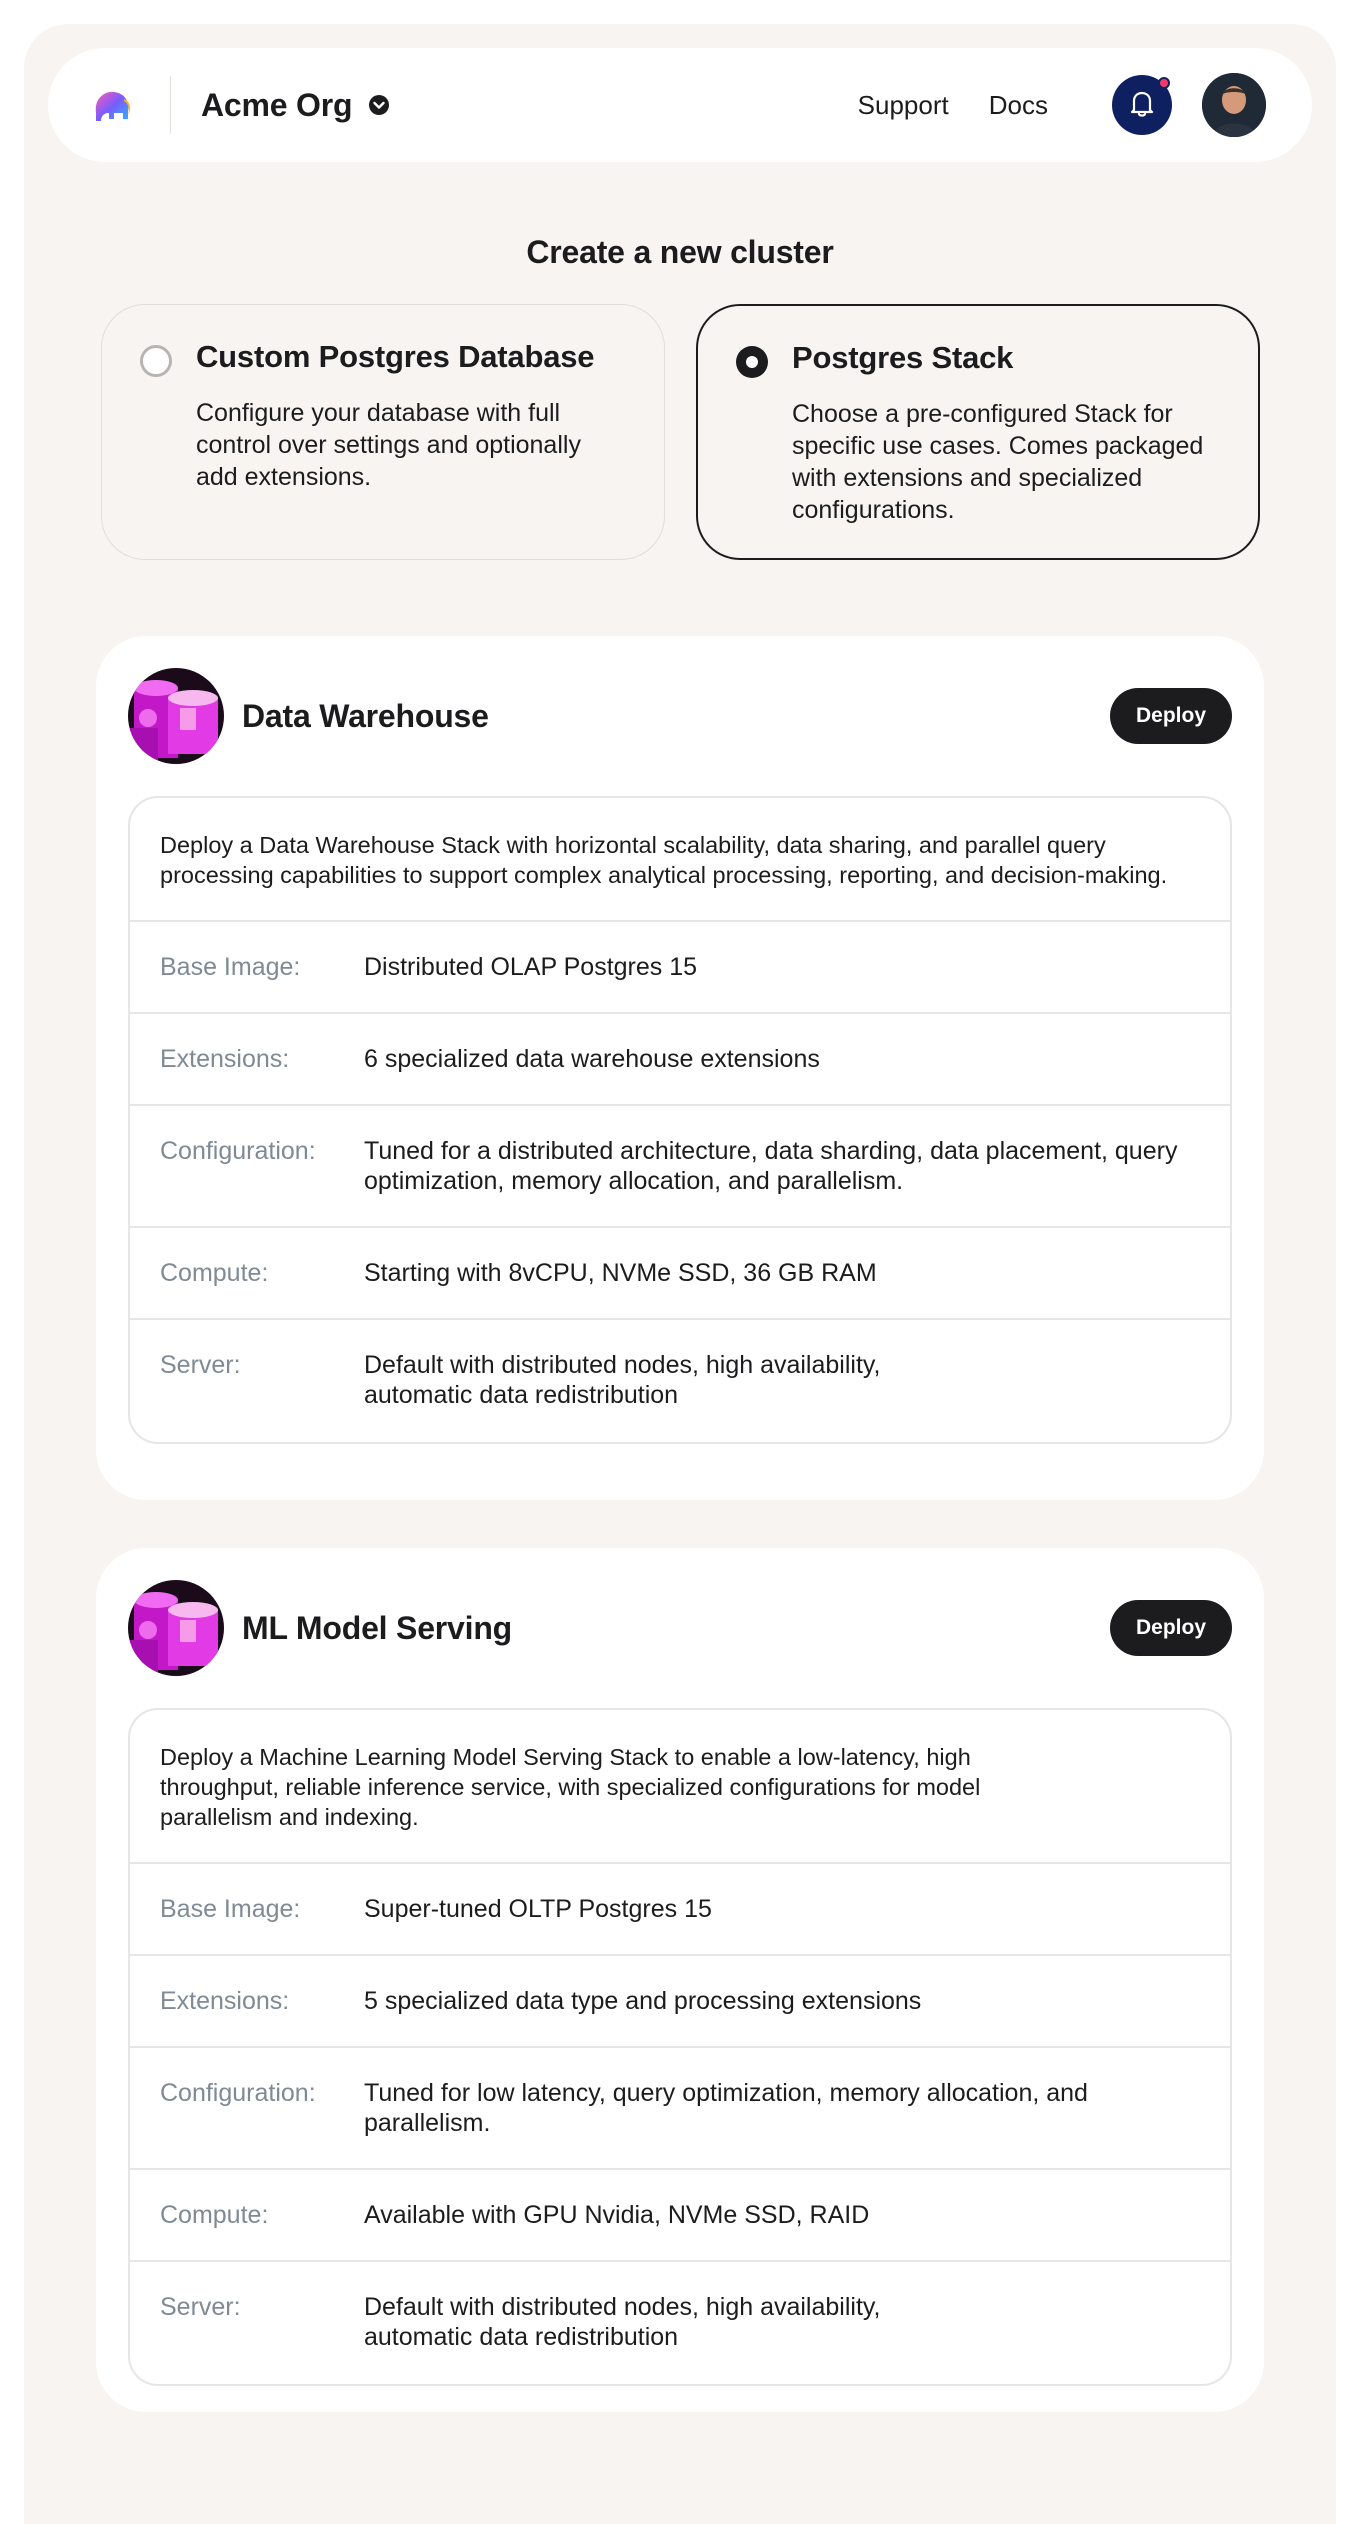  What do you see at coordinates (538, 1909) in the screenshot?
I see `detail-value: Super-tuned OLTP Postgres 15` at bounding box center [538, 1909].